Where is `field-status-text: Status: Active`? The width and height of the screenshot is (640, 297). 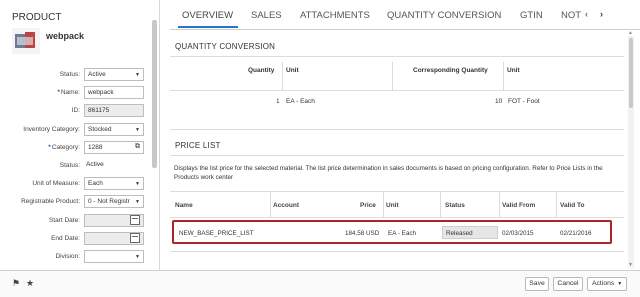
field-status-text: Status: Active is located at coordinates (75, 166).